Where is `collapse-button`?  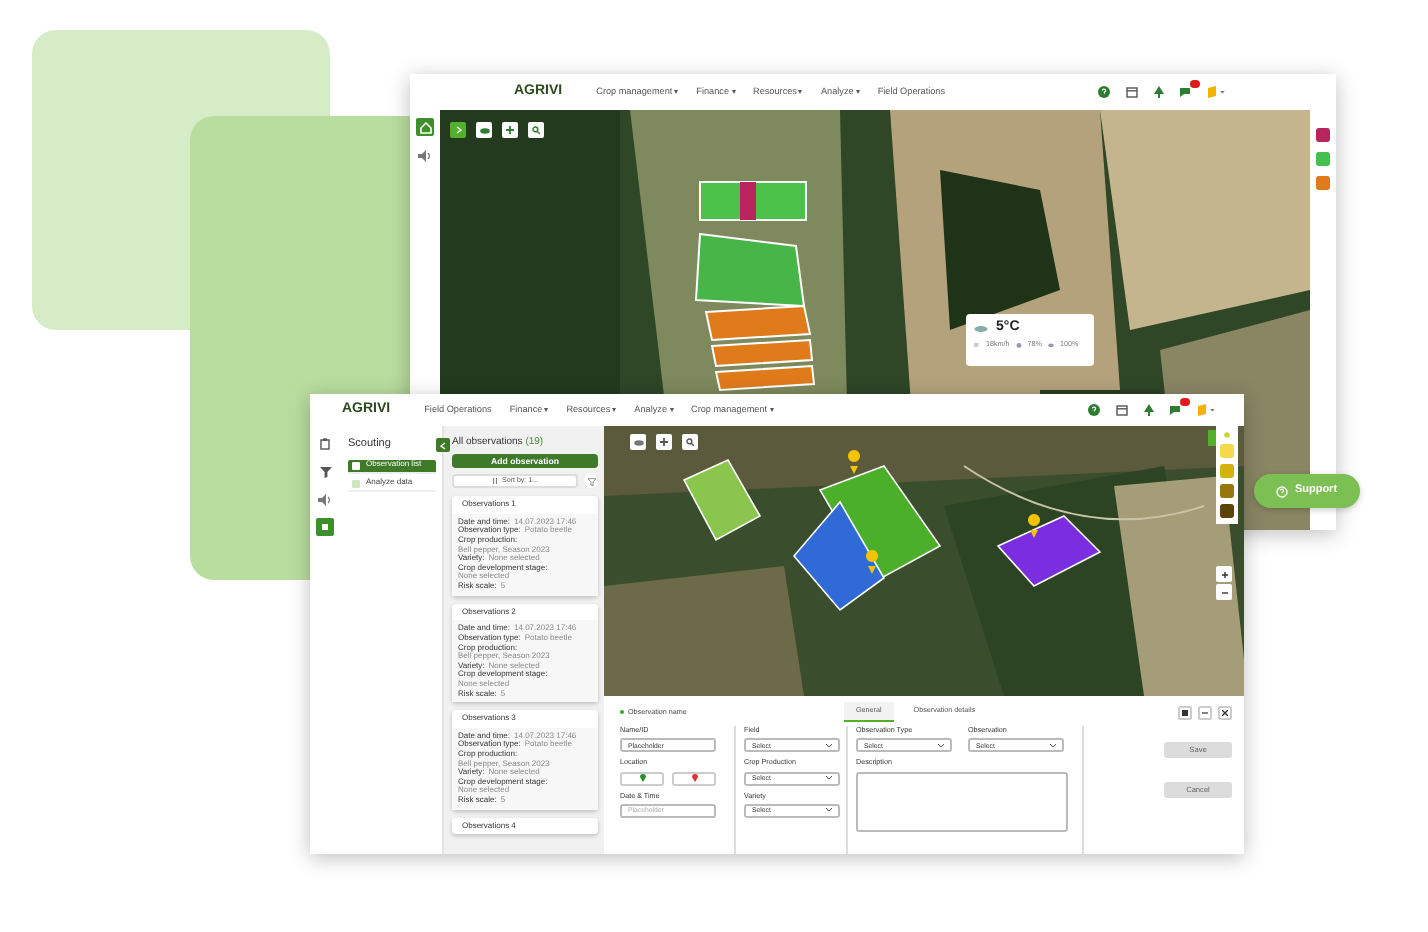
collapse-button is located at coordinates (443, 445).